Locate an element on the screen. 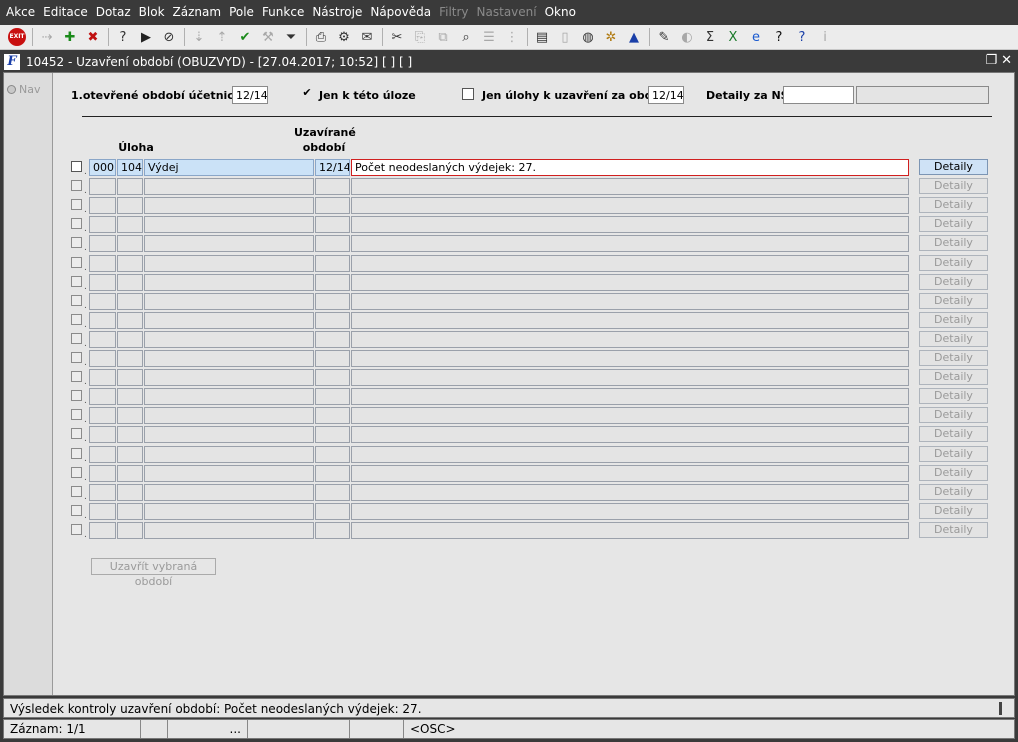  query-execute-icon: ▶ is located at coordinates (146, 37).